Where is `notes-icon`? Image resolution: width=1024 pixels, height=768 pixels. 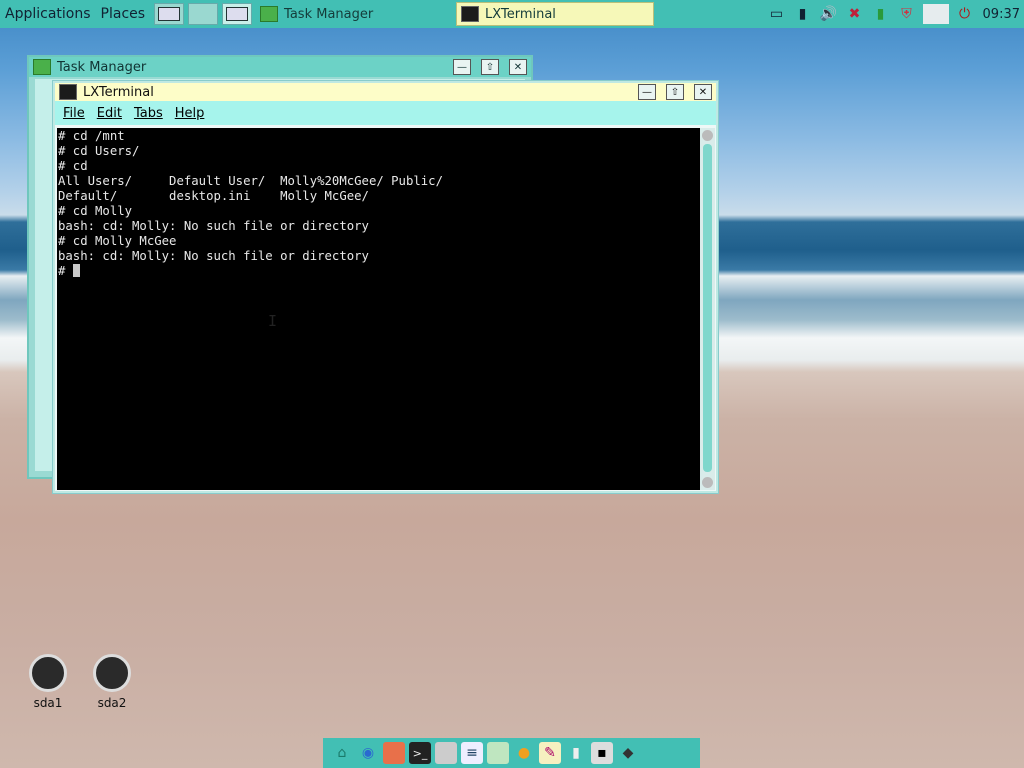
notes-icon is located at coordinates (498, 753).